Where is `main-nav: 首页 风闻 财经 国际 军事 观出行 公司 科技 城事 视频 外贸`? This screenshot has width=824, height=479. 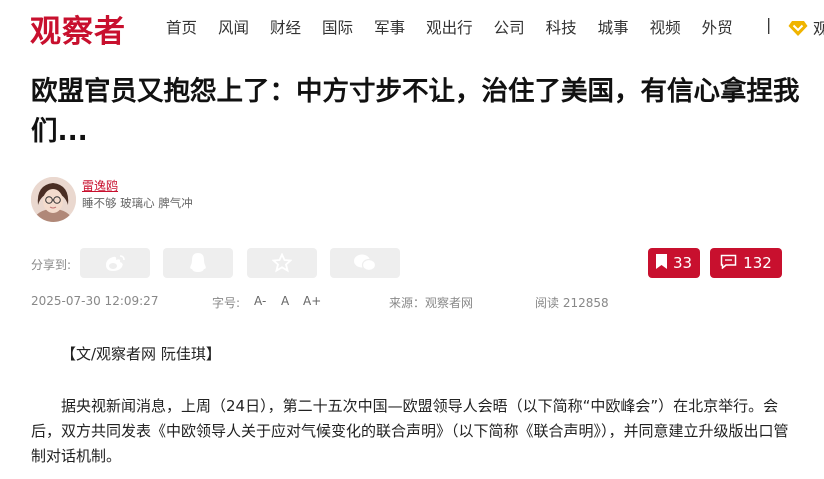 main-nav: 首页 风闻 财经 国际 军事 观出行 公司 科技 城事 视频 外贸 is located at coordinates (460, 27).